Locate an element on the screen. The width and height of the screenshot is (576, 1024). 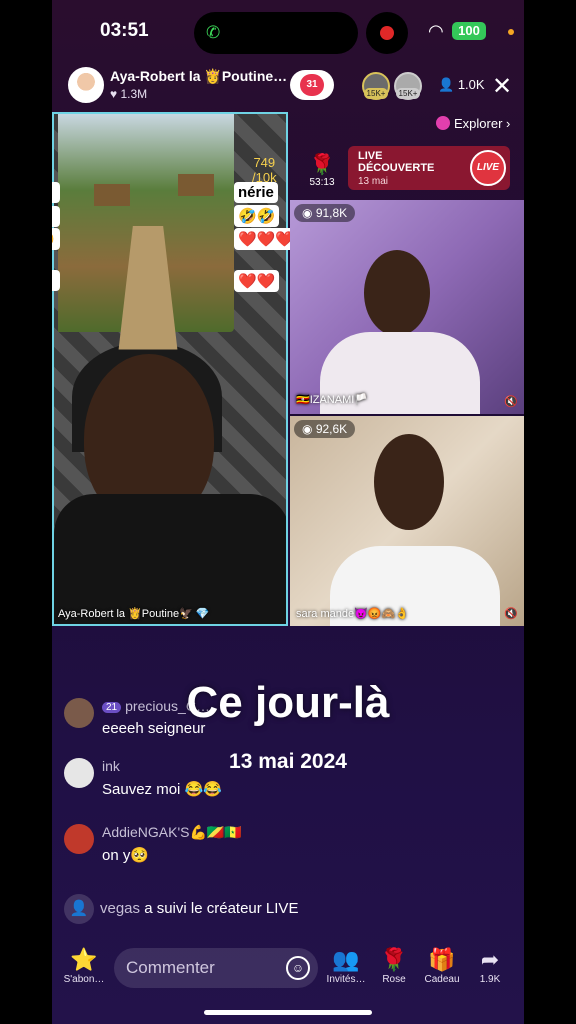
rose-button: 🌹 Rose is located at coordinates (394, 965).